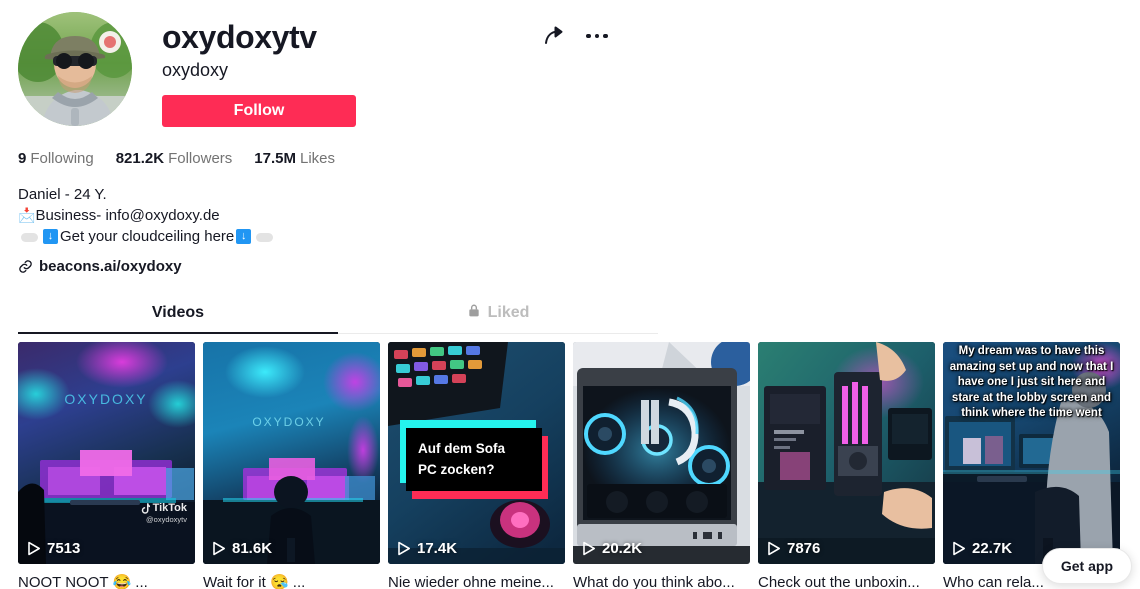 The height and width of the screenshot is (589, 1140). I want to click on video-view-count-text: 22.7K, so click(992, 548).